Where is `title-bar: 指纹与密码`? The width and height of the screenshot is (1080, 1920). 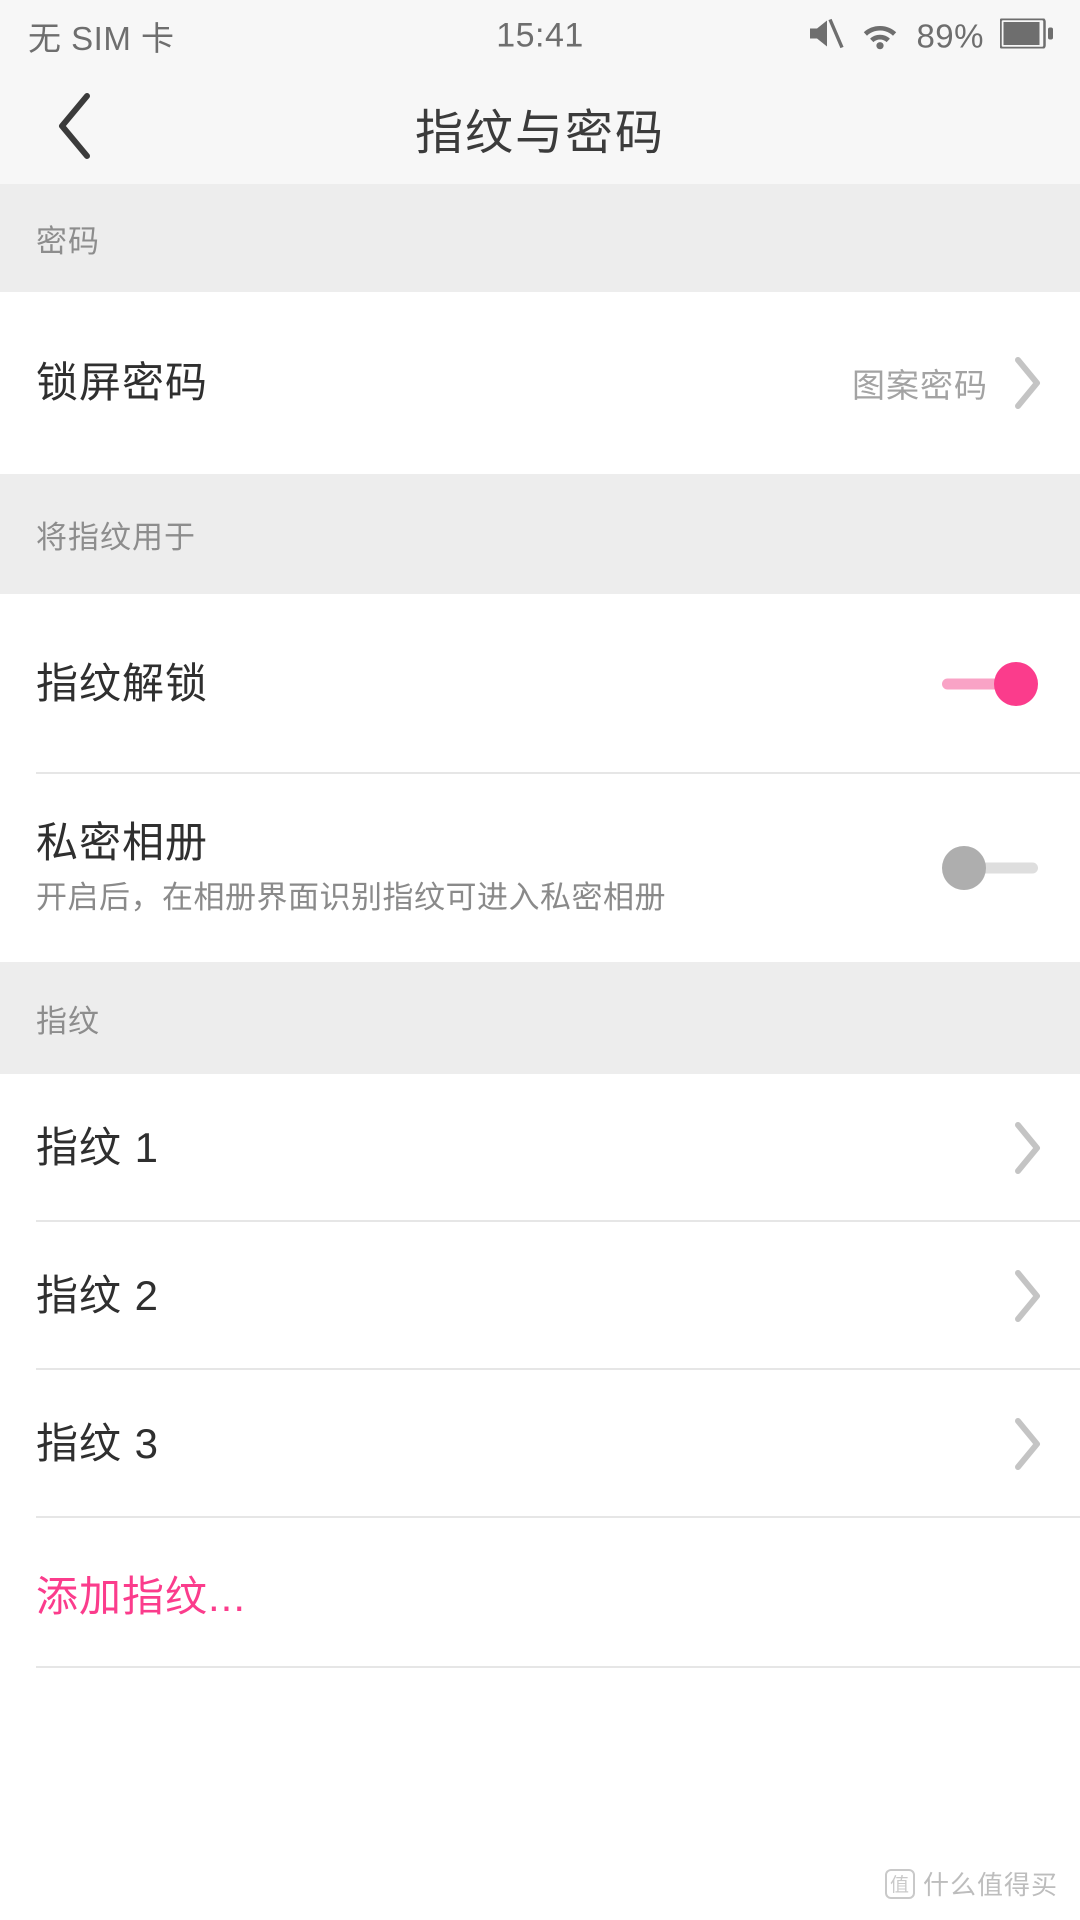
title-bar: 指纹与密码 is located at coordinates (540, 128).